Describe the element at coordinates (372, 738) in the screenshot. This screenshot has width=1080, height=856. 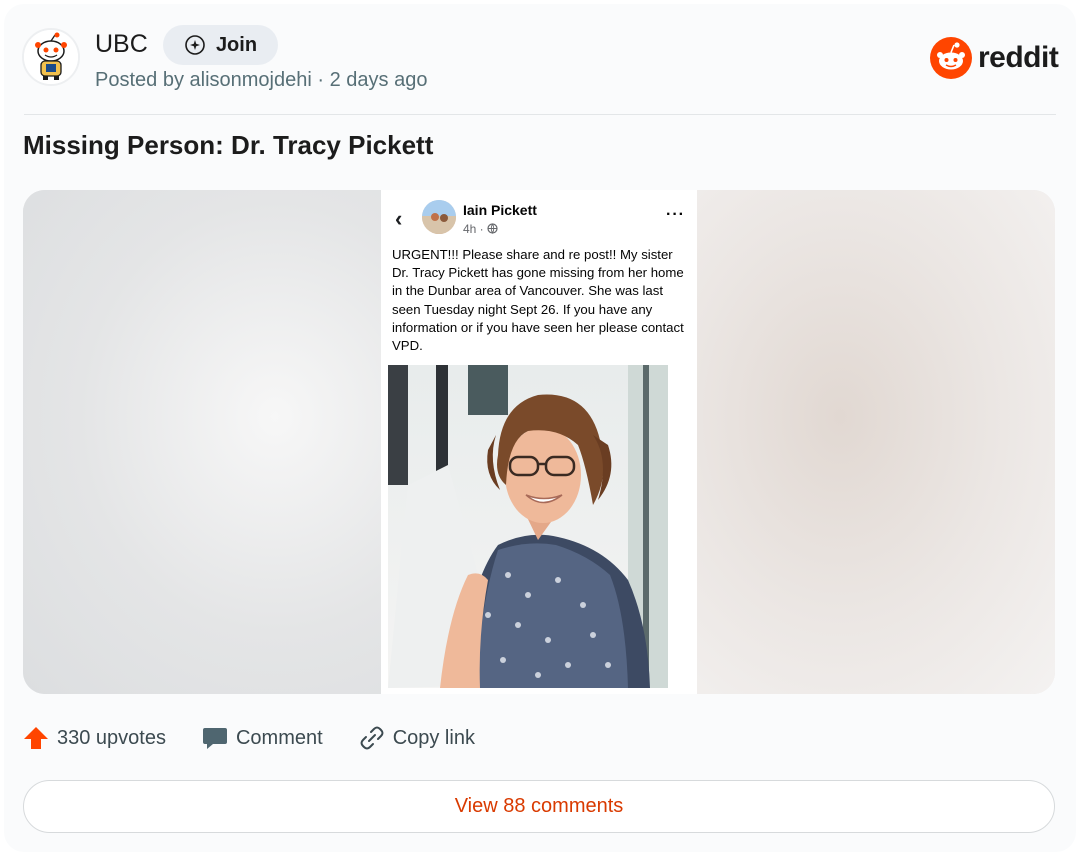
I see `link-icon` at that location.